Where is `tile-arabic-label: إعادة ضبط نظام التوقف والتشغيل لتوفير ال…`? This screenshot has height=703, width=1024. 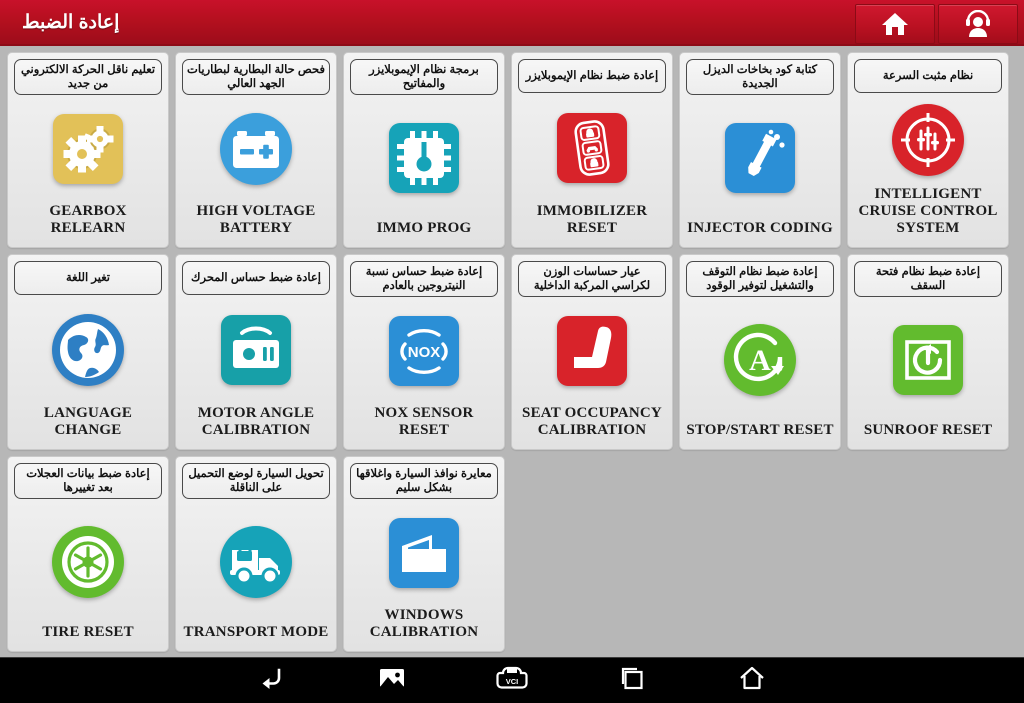
tile-arabic-label: إعادة ضبط نظام التوقف والتشغيل لتوفير ال… is located at coordinates (760, 279).